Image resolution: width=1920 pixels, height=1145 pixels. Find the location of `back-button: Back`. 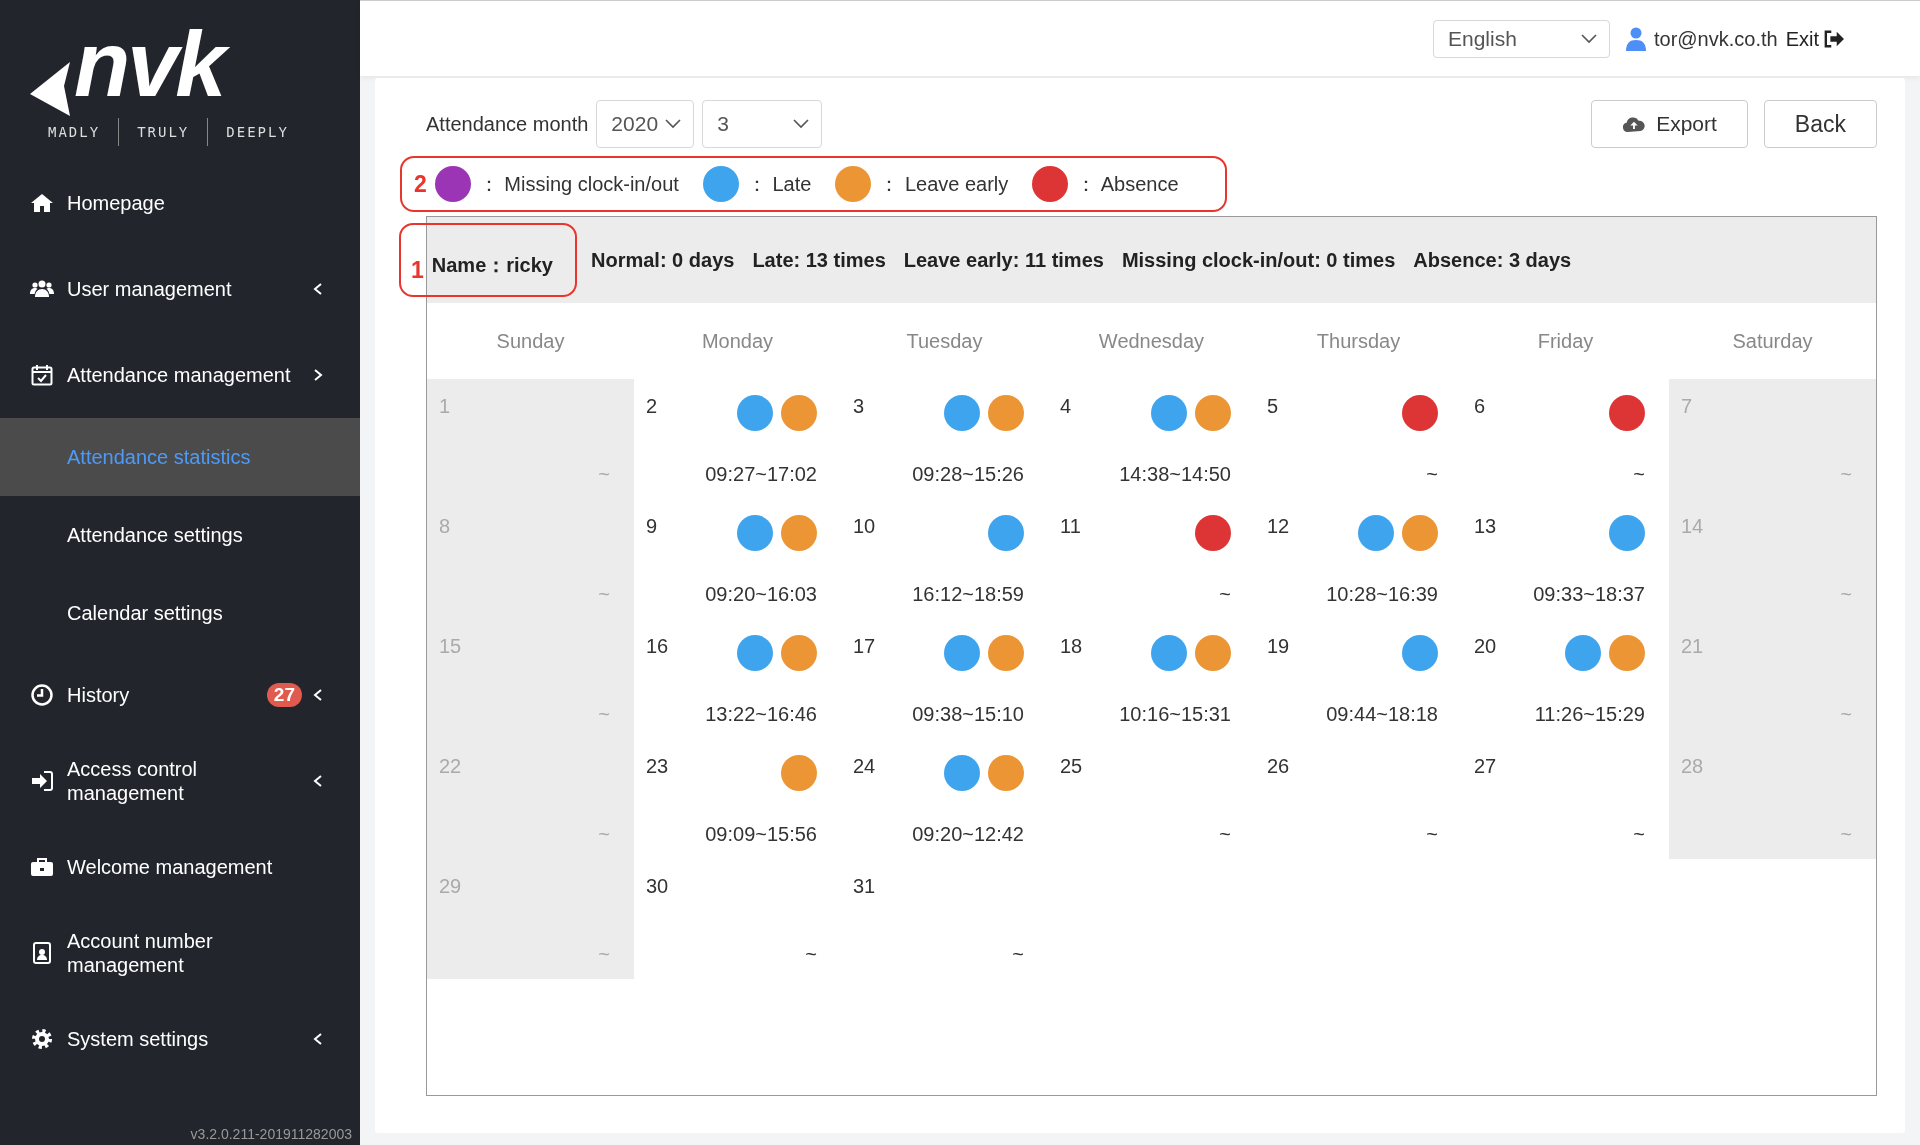

back-button: Back is located at coordinates (1820, 124).